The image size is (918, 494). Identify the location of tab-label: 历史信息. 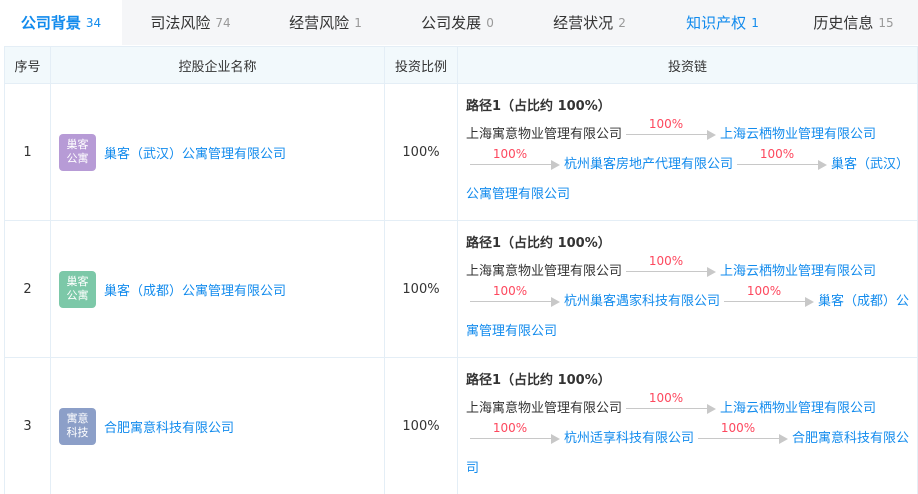
(843, 23).